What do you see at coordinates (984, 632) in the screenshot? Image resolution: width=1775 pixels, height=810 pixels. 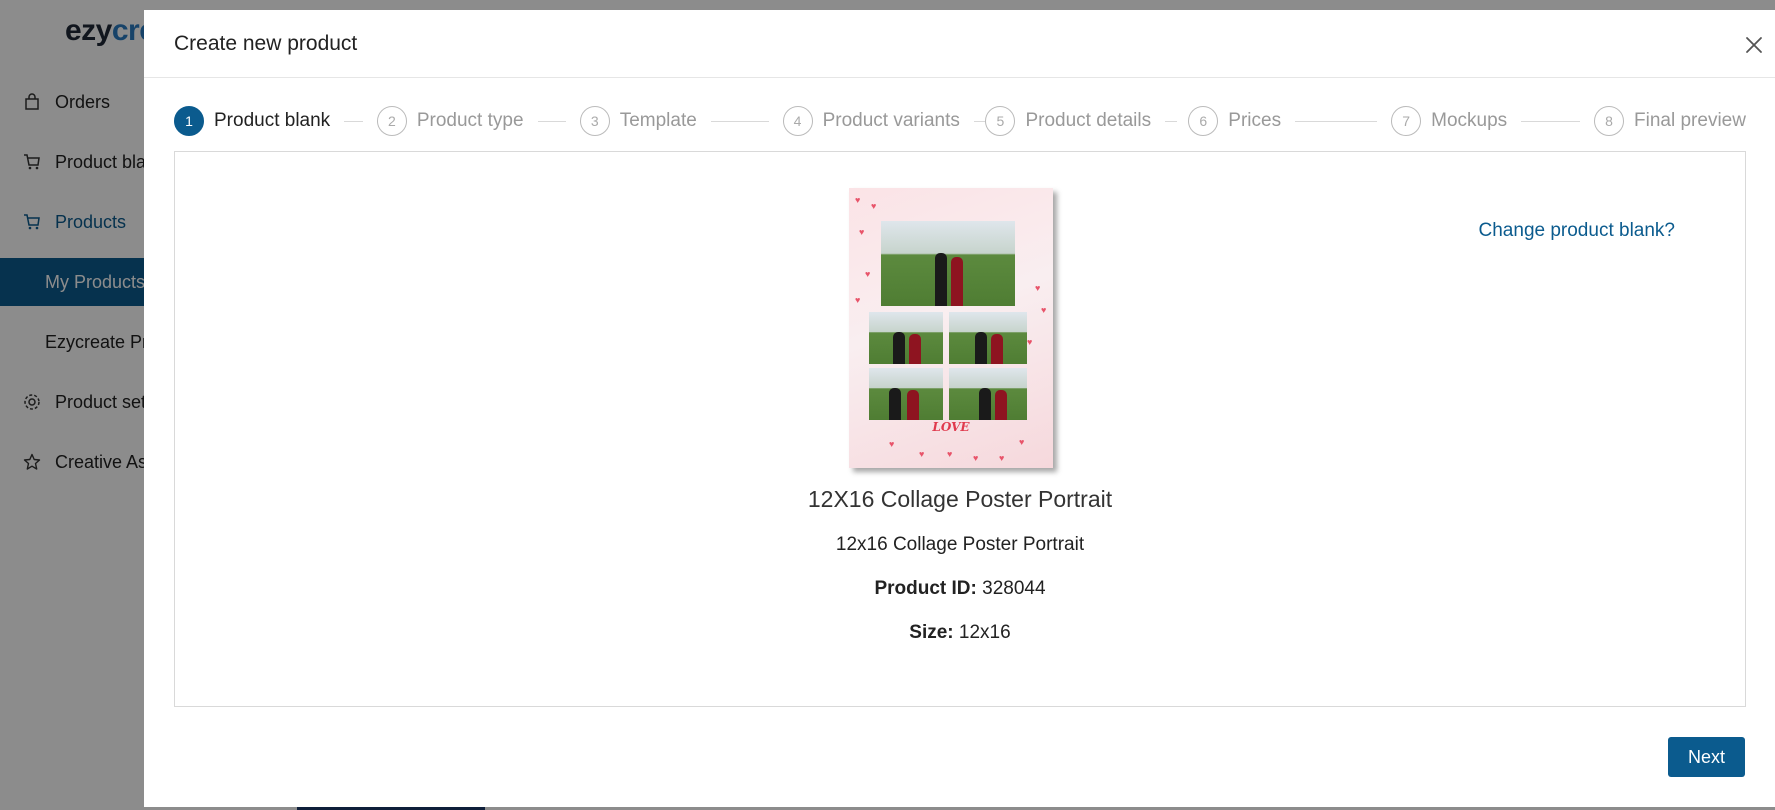 I see `product-size-value: 12x16` at bounding box center [984, 632].